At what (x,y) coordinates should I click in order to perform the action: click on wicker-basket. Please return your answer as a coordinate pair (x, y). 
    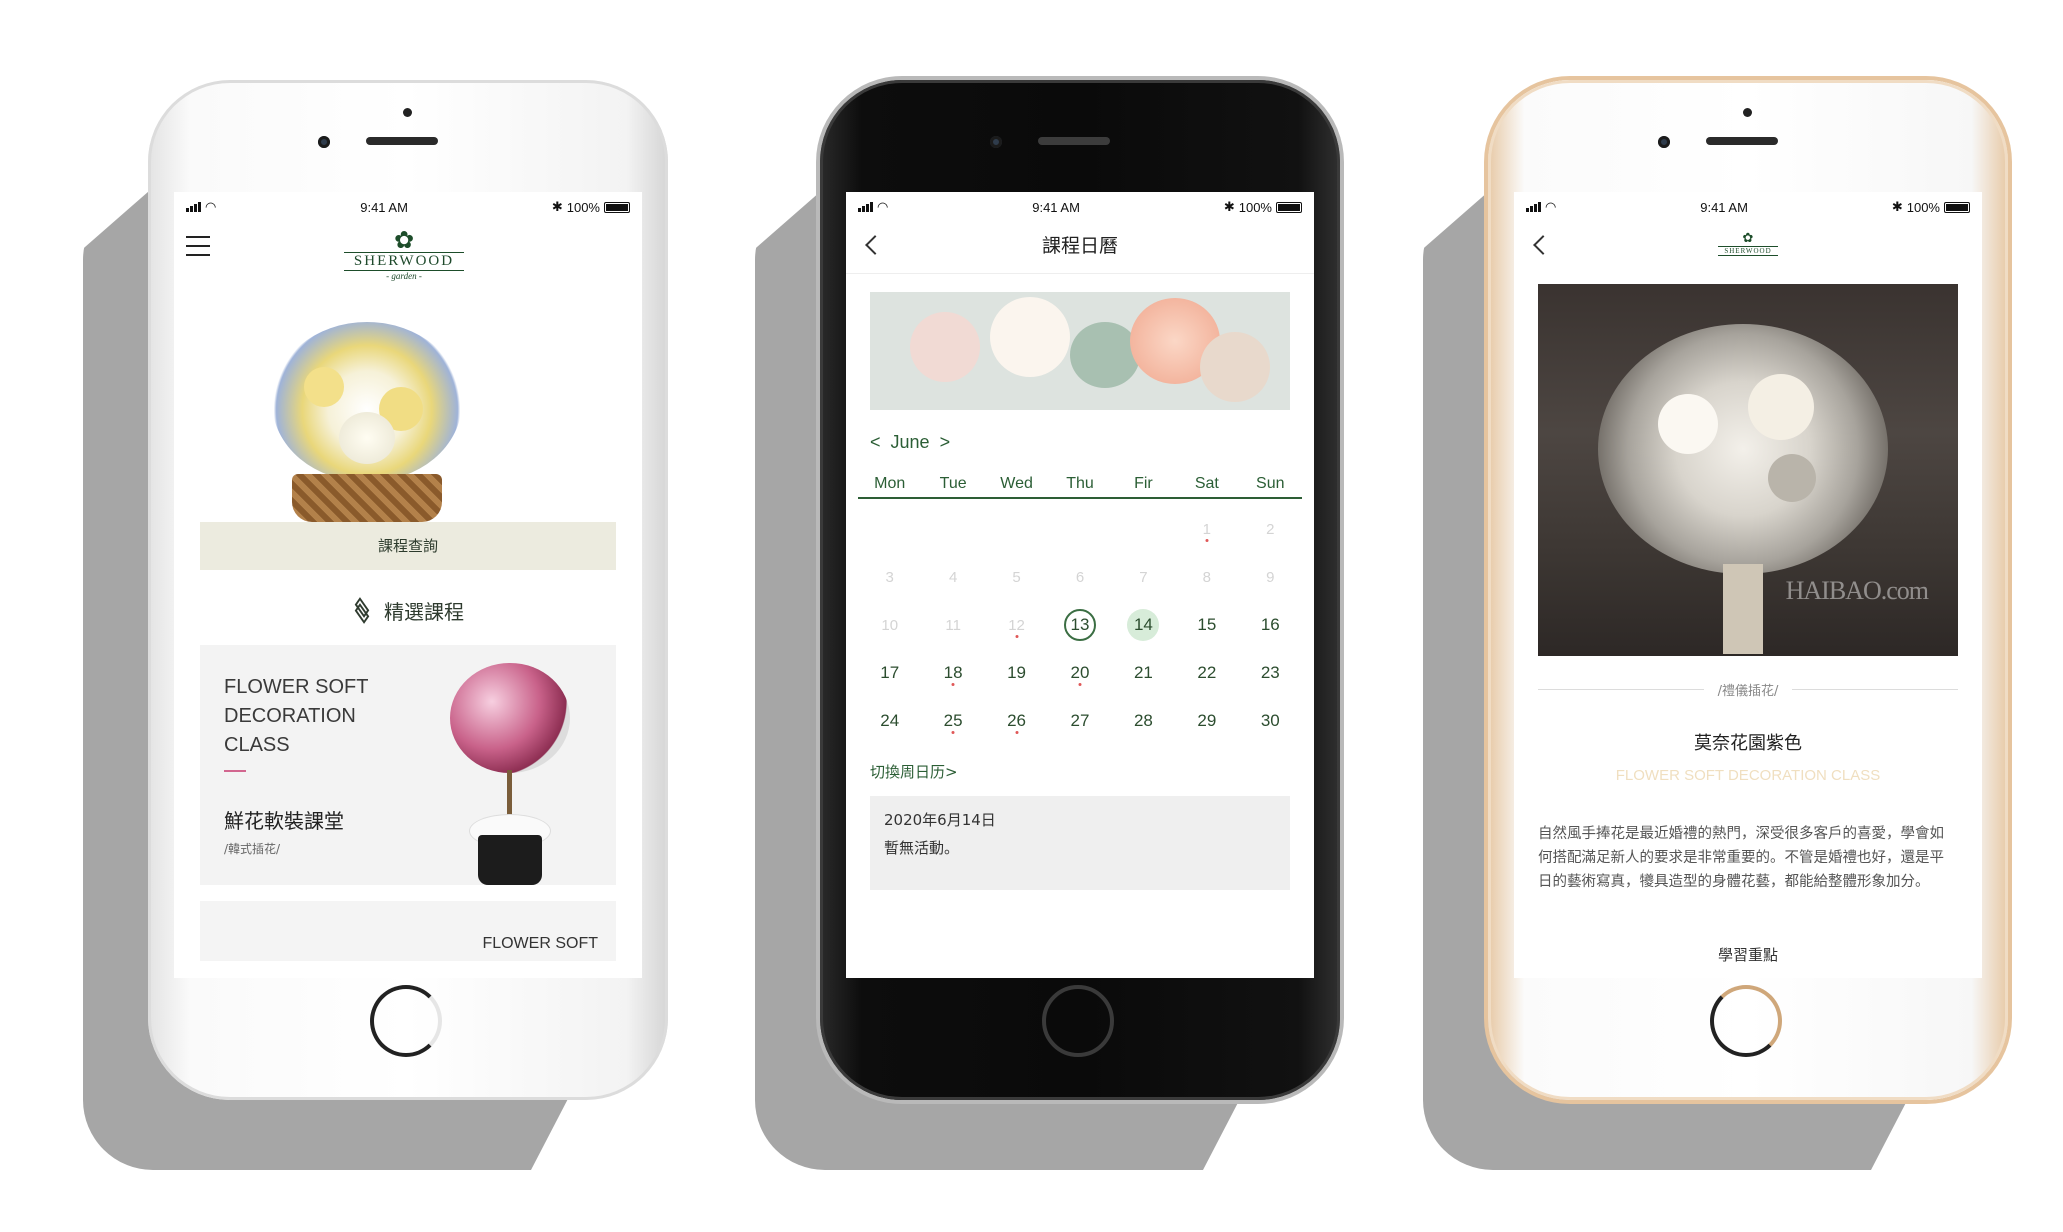
    Looking at the image, I should click on (367, 498).